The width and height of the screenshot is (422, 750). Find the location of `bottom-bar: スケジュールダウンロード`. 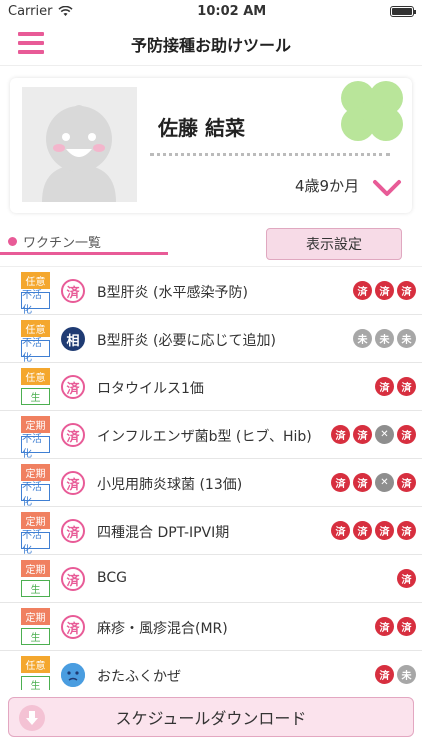

bottom-bar: スケジュールダウンロード is located at coordinates (211, 720).